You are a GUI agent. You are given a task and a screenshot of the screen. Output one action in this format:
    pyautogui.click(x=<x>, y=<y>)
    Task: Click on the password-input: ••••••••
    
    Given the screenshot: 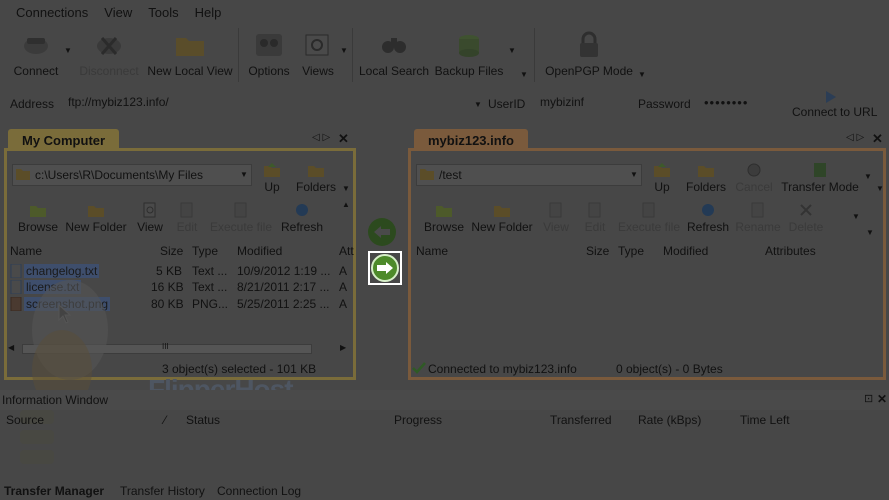 What is the action you would take?
    pyautogui.click(x=726, y=102)
    